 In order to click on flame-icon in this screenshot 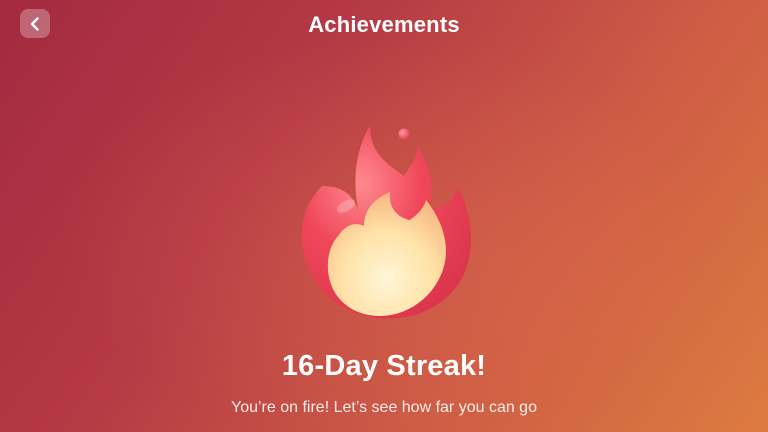, I will do `click(386, 222)`.